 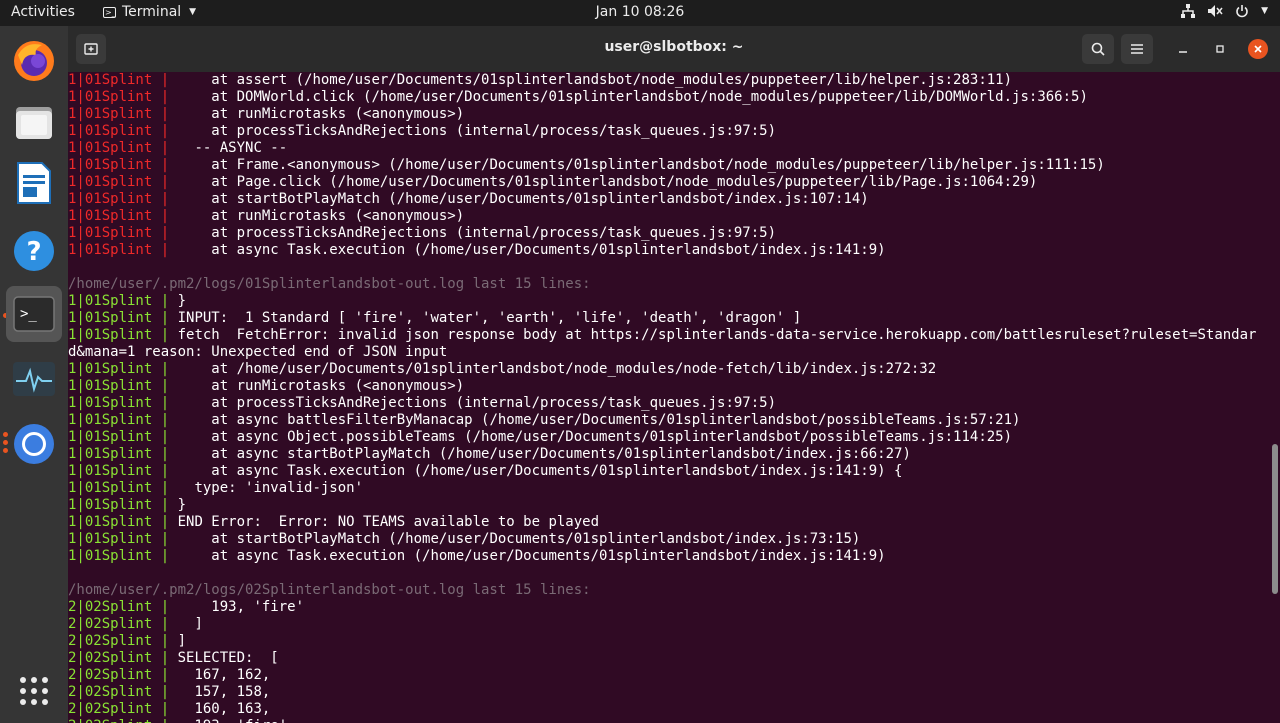 I want to click on search-button, so click(x=1098, y=49).